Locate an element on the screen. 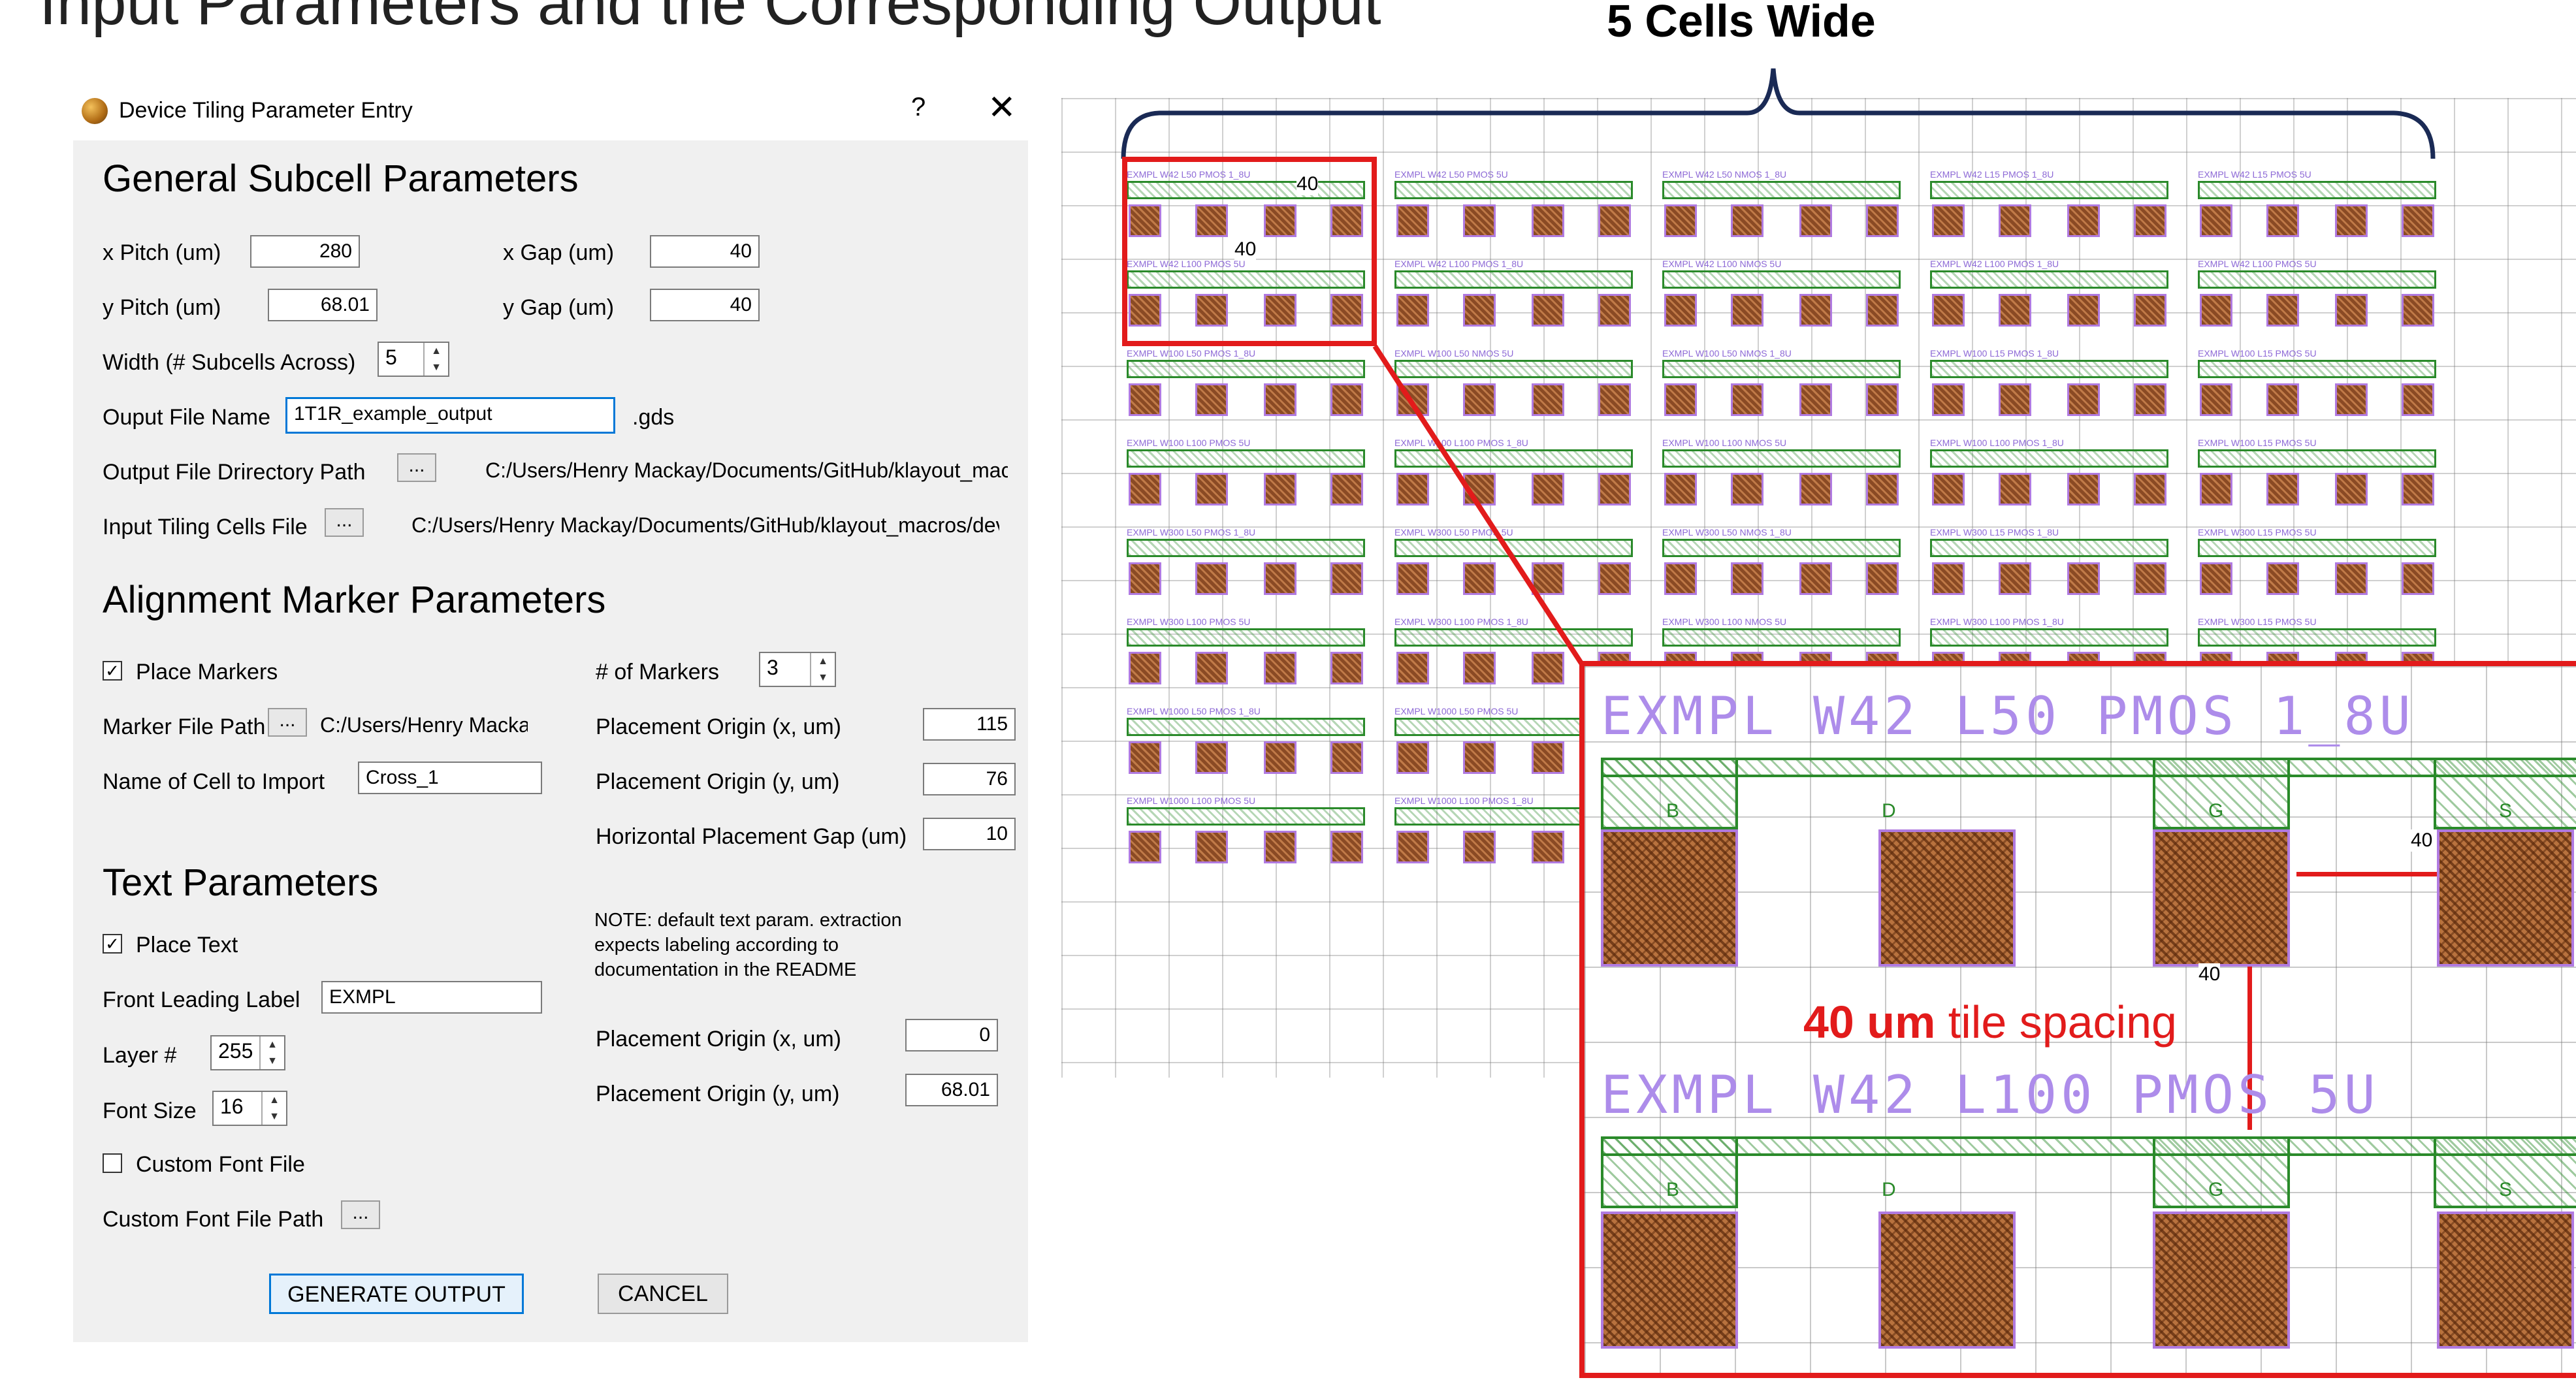 This screenshot has width=2576, height=1380. cancel-button: CANCEL is located at coordinates (663, 1294).